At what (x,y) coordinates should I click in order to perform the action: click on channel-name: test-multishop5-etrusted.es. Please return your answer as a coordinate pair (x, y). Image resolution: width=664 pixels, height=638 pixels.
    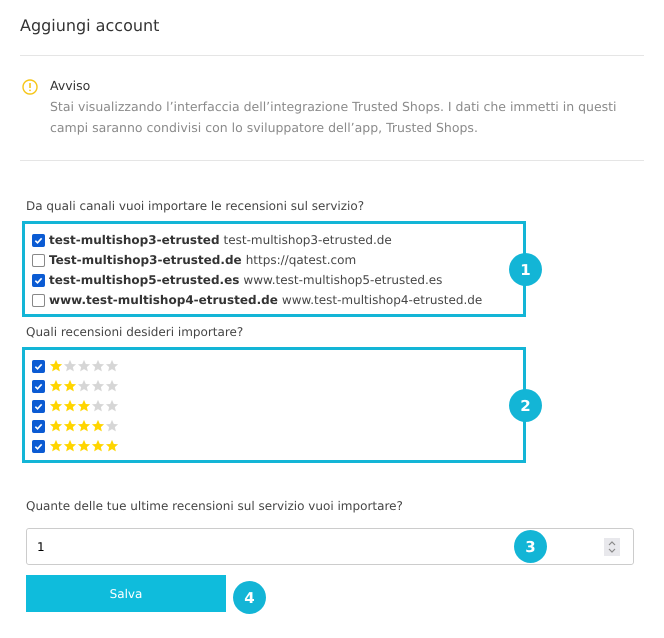
    Looking at the image, I should click on (144, 280).